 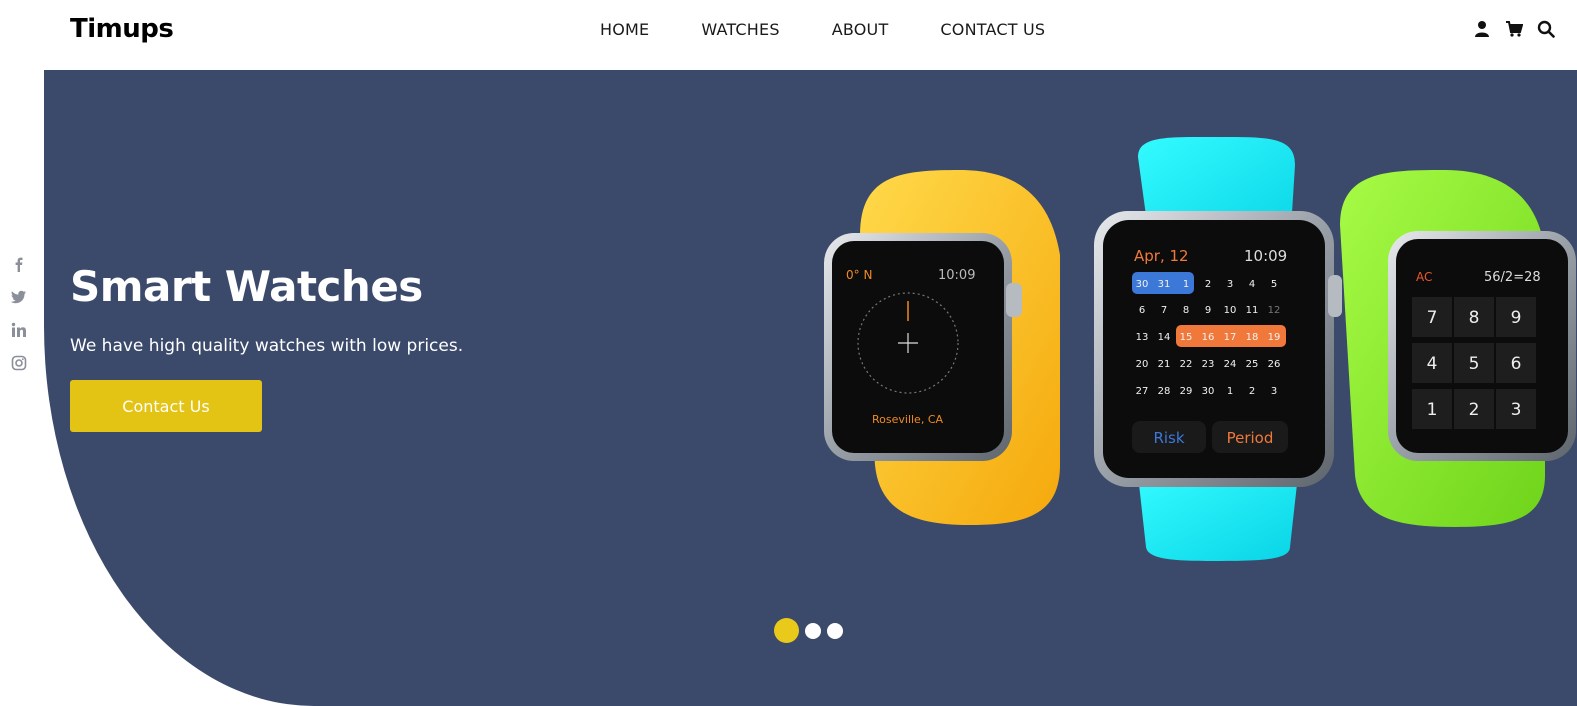 I want to click on svg-text: 22, so click(x=1186, y=364).